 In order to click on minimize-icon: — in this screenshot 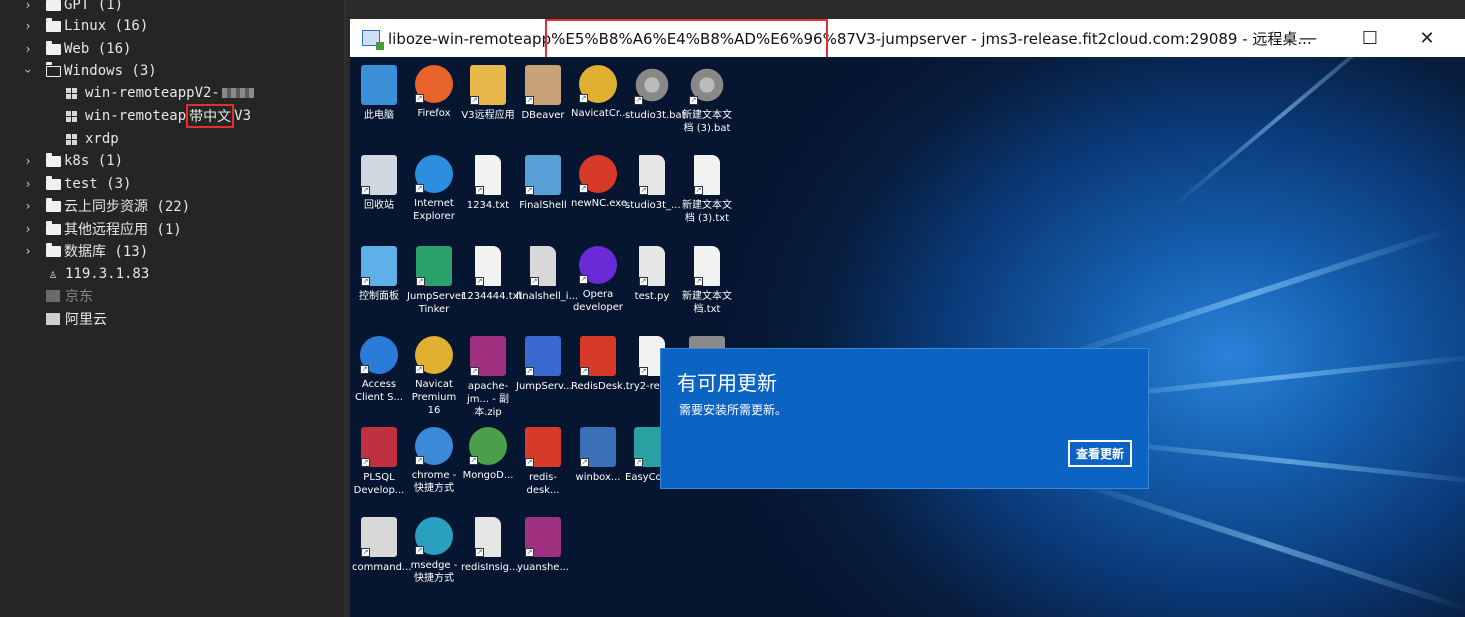, I will do `click(1308, 38)`.